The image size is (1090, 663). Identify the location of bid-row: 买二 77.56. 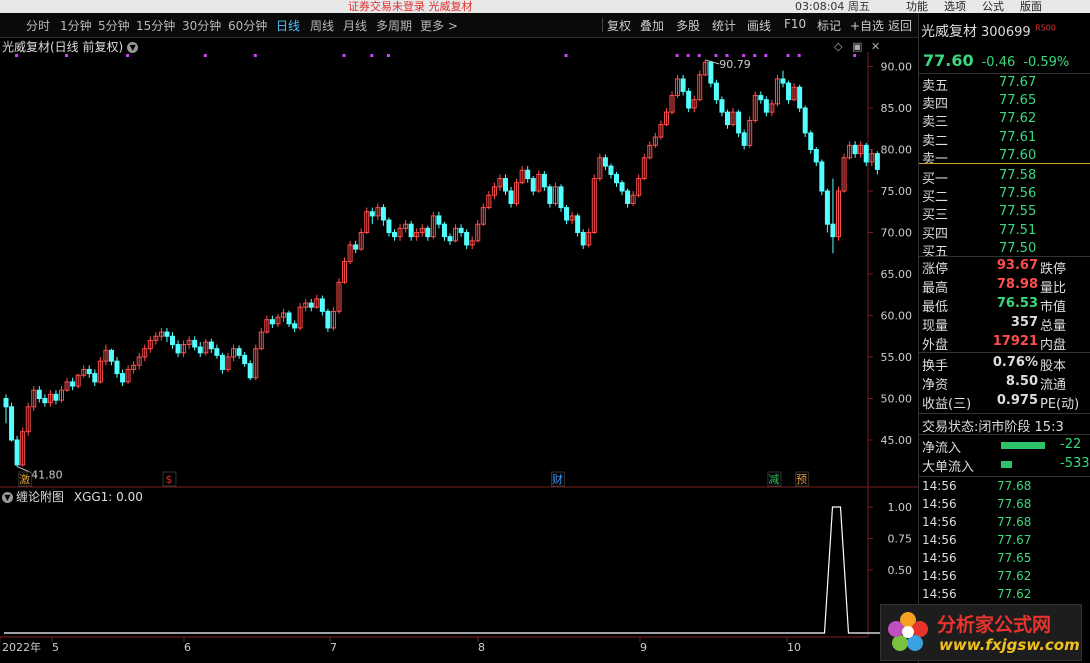
(1004, 195).